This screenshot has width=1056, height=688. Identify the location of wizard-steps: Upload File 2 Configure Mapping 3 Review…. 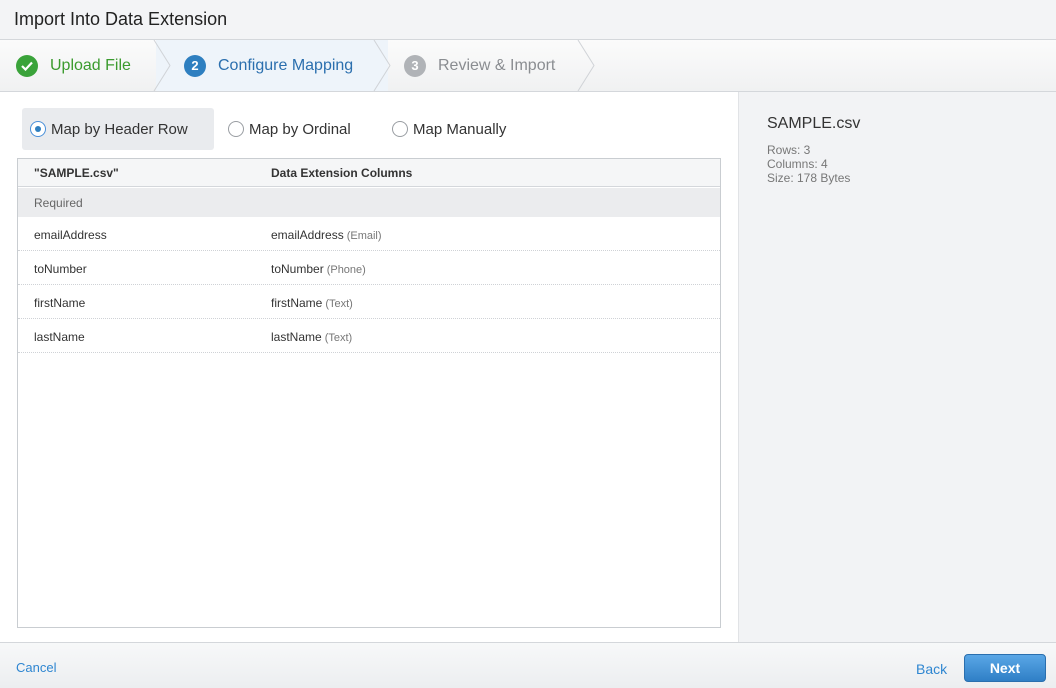
(528, 66).